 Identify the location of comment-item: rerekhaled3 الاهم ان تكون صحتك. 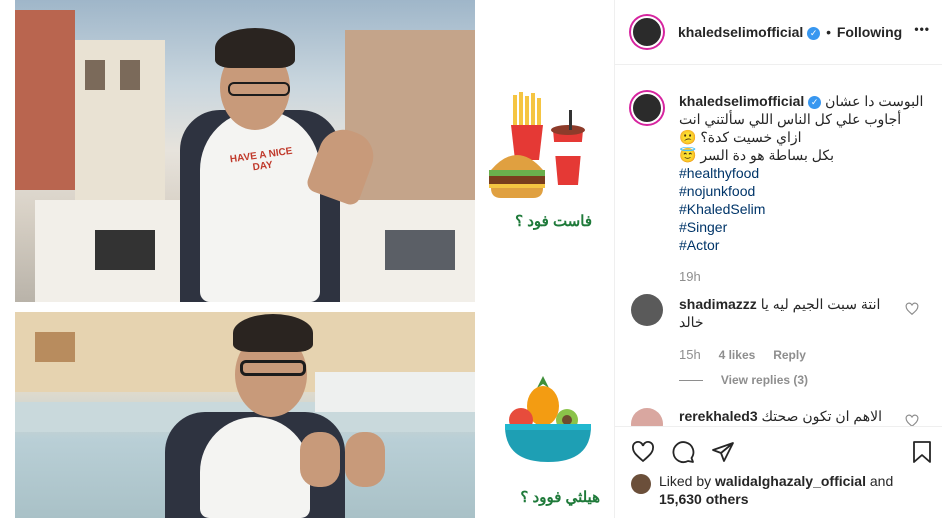
(778, 413).